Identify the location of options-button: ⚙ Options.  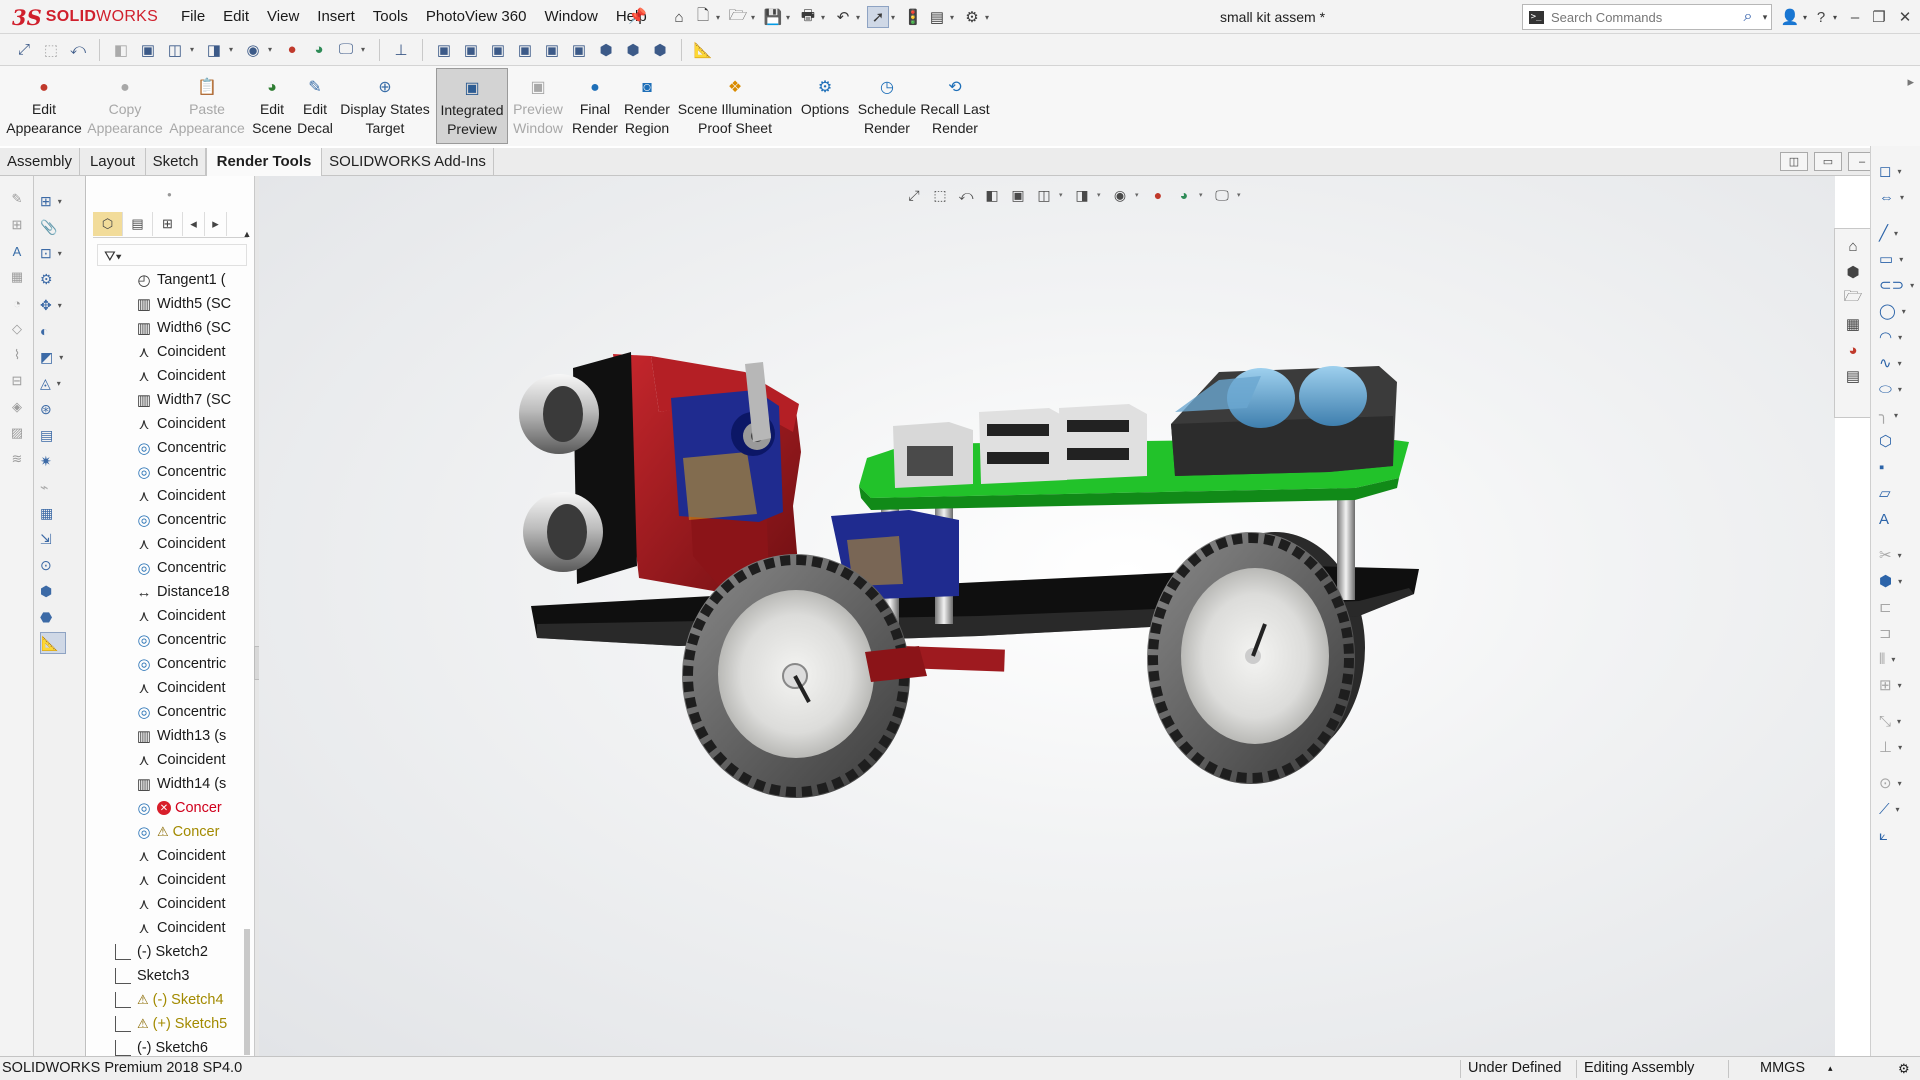
(825, 109).